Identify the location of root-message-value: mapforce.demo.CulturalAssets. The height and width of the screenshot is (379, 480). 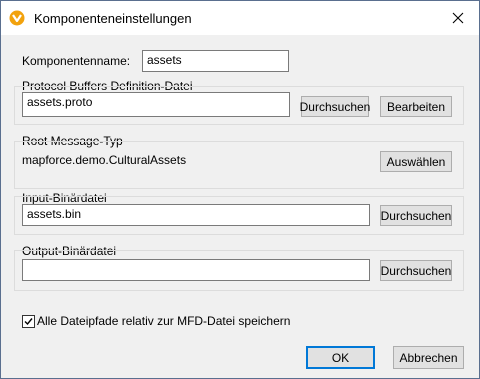
(104, 160).